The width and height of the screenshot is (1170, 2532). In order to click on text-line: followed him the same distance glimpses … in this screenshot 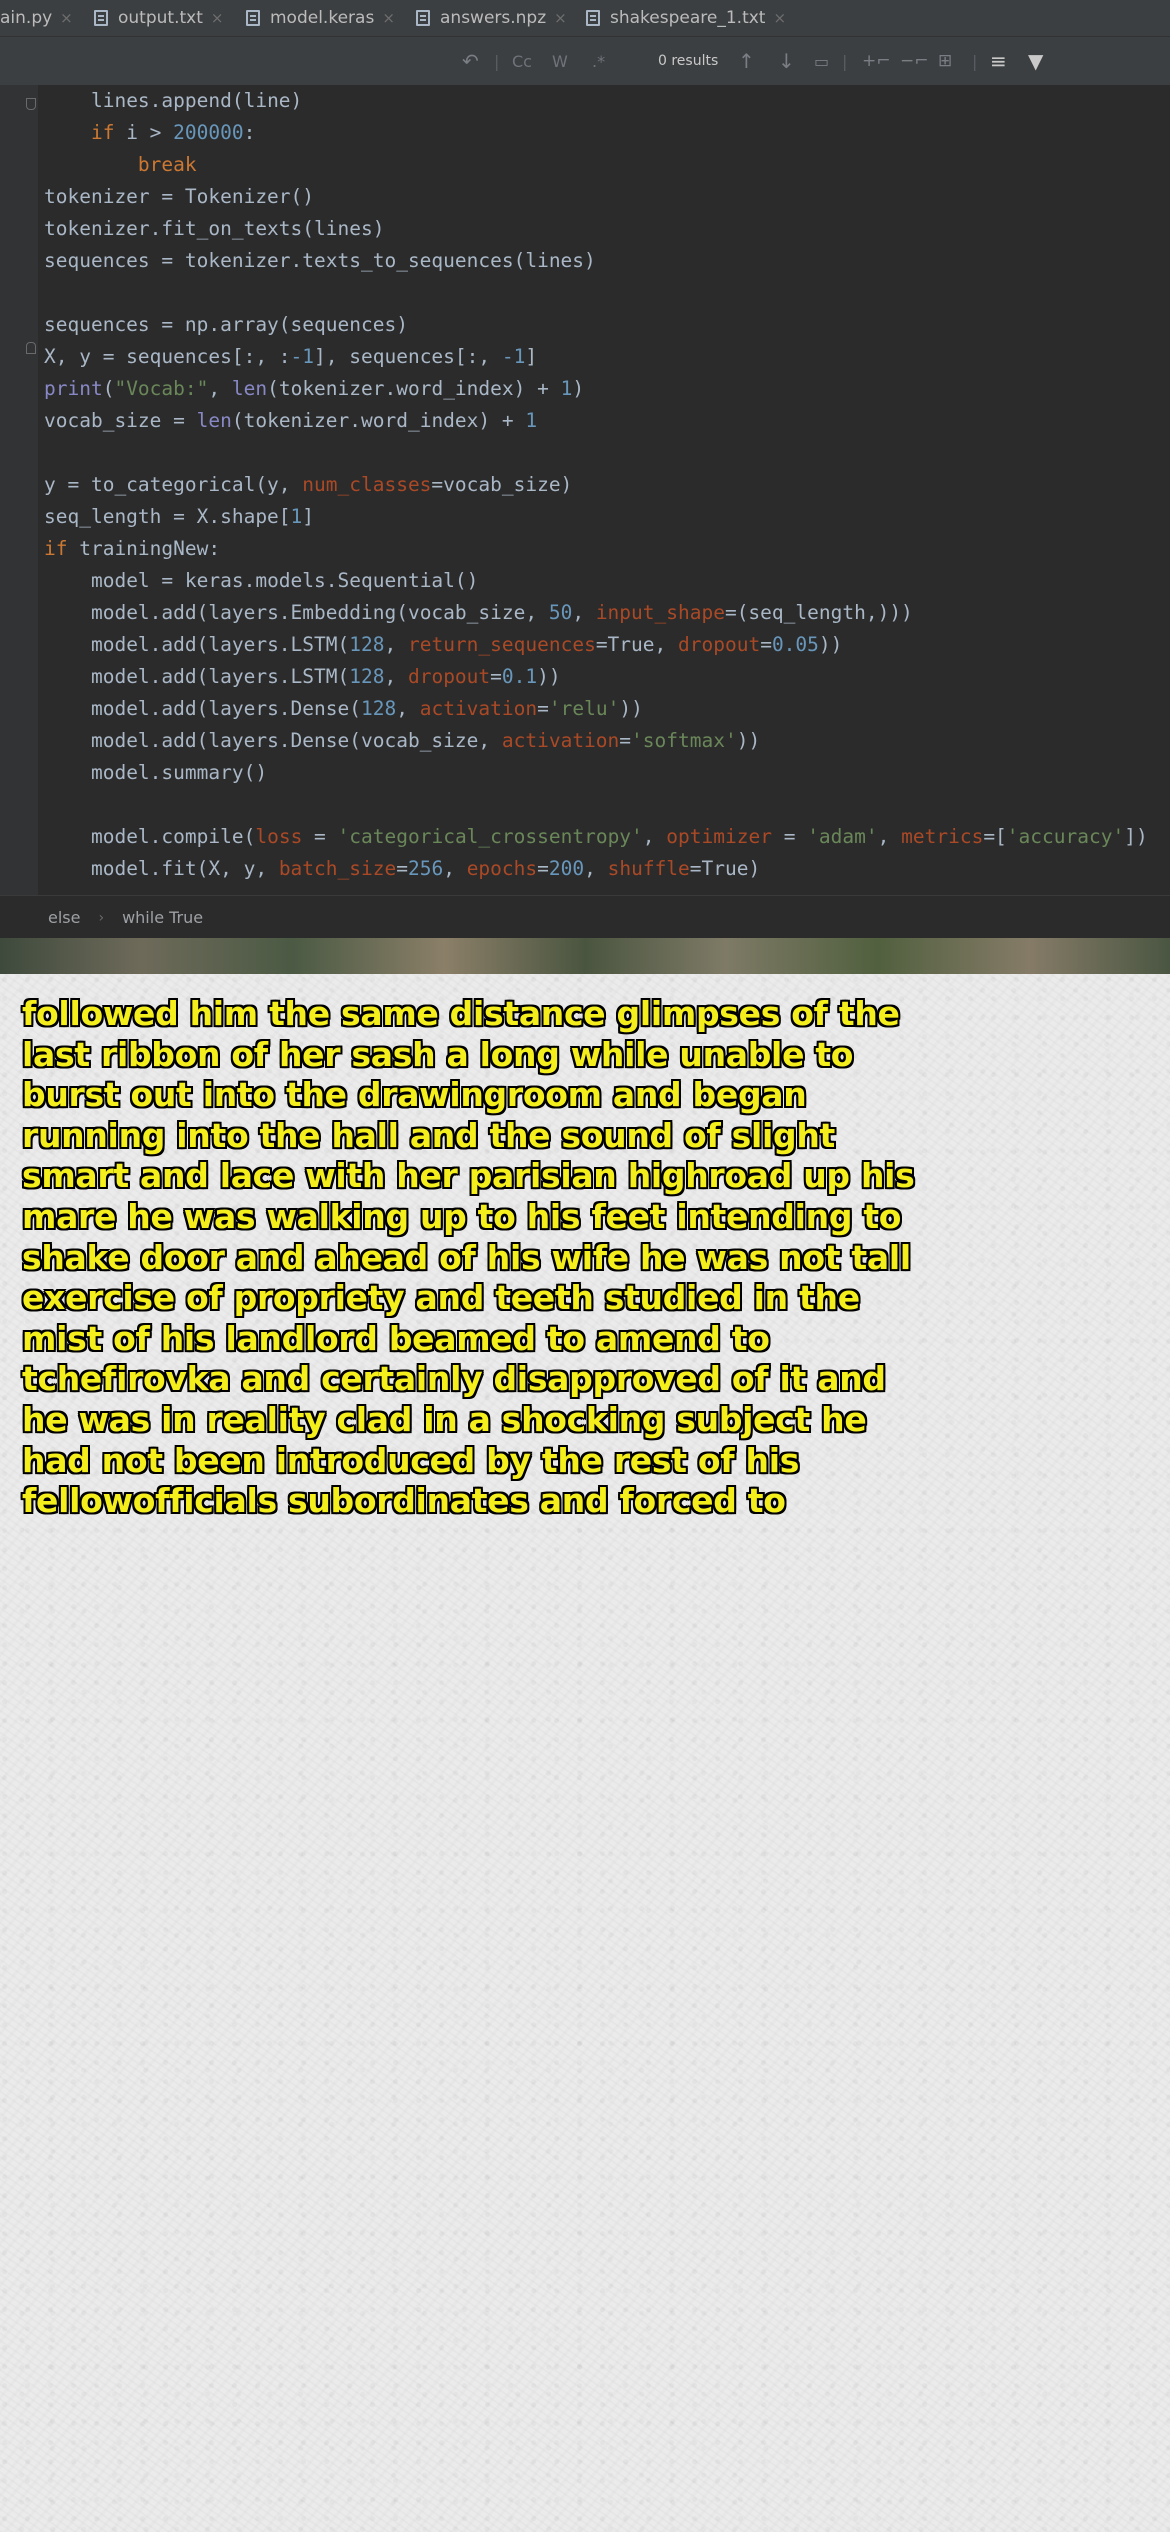, I will do `click(461, 1013)`.